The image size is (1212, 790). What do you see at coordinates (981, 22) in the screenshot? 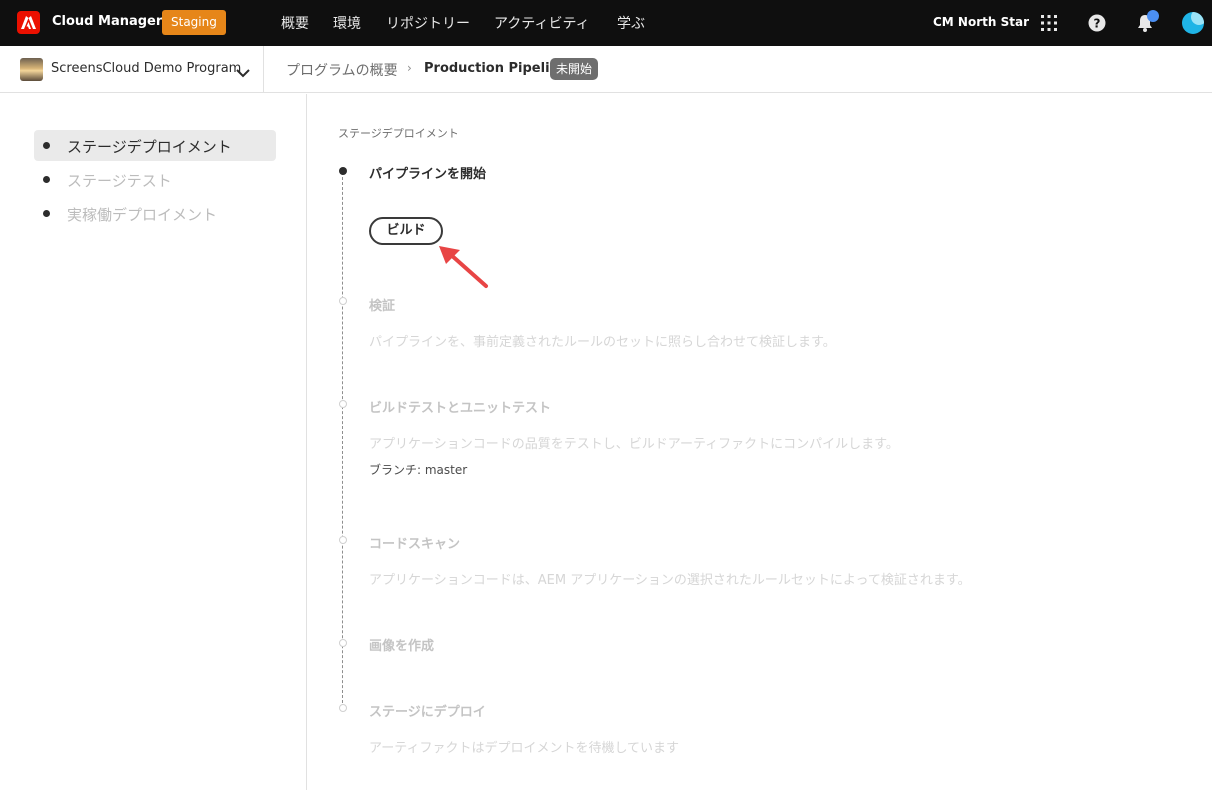
I see `org-switcher: CM North Star` at bounding box center [981, 22].